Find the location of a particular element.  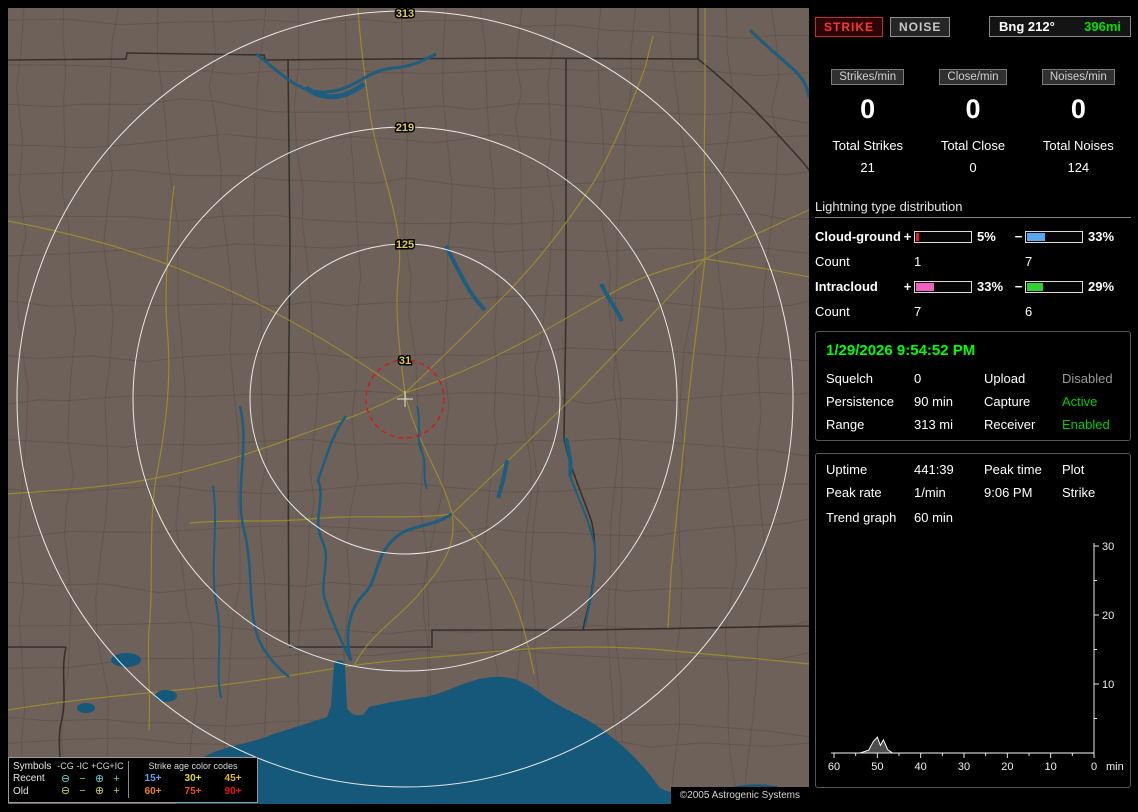

total-noises-value: 124 is located at coordinates (1078, 167).